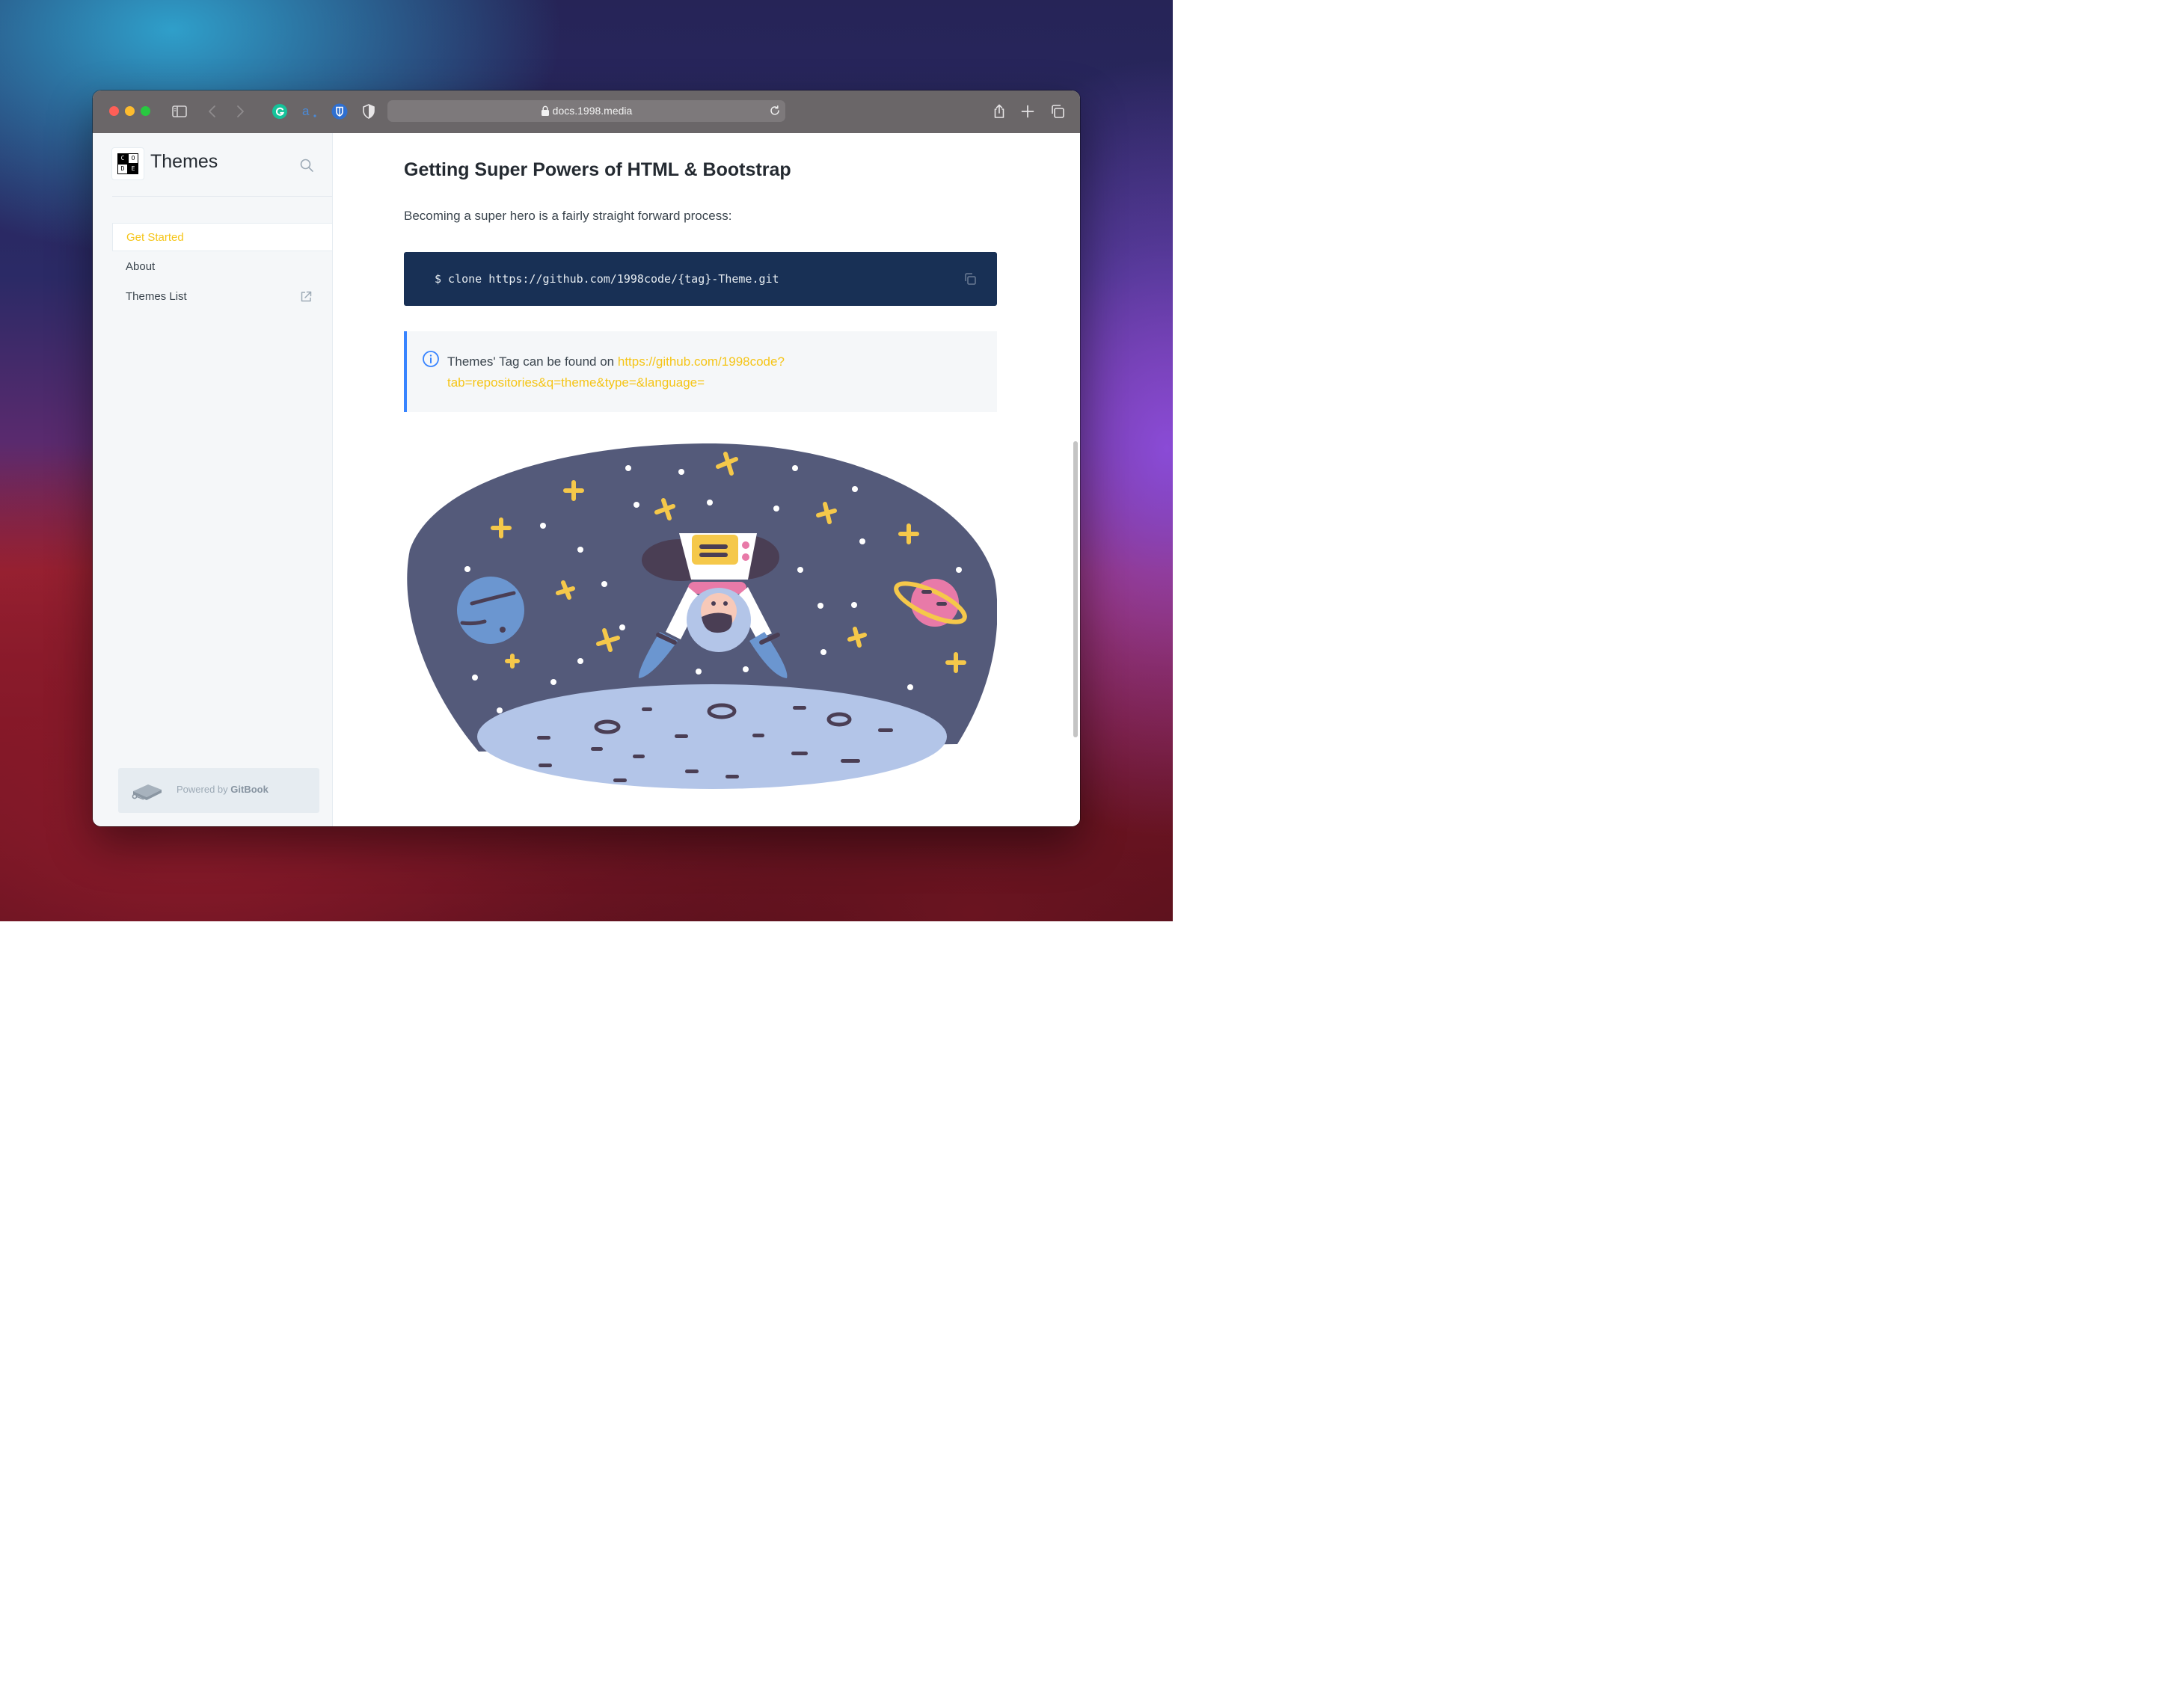 The image size is (2175, 1708). I want to click on grammarly-icon, so click(280, 111).